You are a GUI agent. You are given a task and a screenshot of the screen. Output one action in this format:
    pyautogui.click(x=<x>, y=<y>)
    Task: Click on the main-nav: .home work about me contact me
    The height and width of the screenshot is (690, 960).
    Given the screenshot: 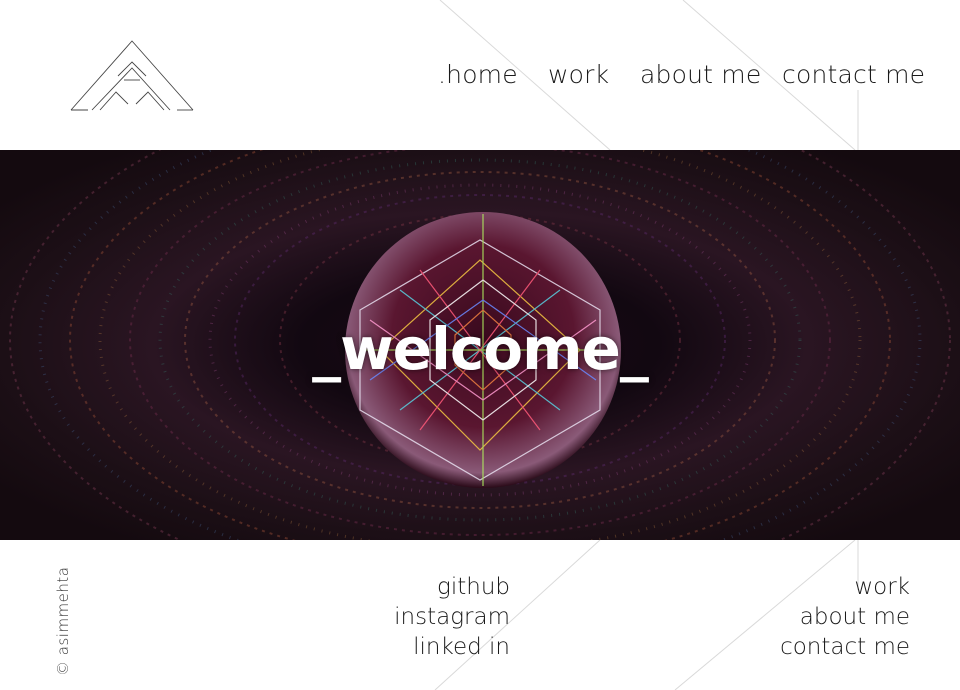 What is the action you would take?
    pyautogui.click(x=480, y=78)
    